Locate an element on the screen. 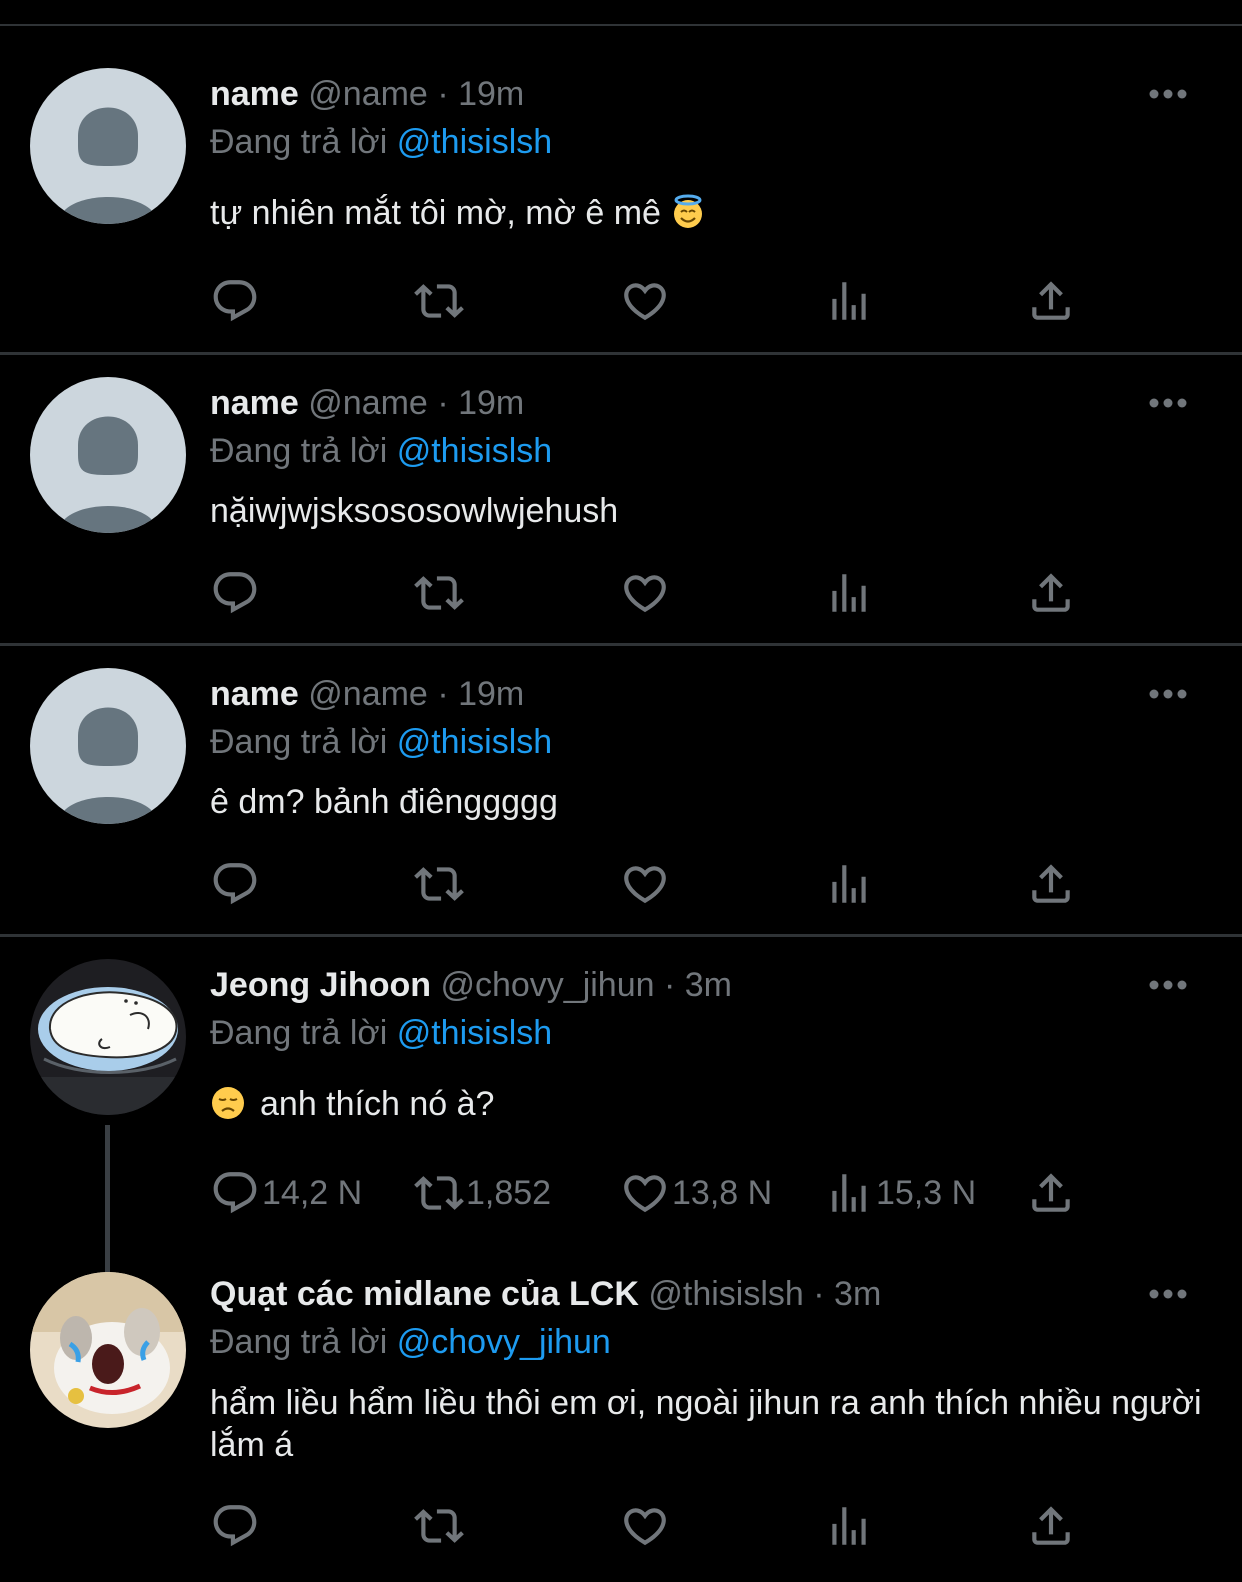 The image size is (1242, 1582). display-name: Quạt các midlane của LCK is located at coordinates (424, 1294).